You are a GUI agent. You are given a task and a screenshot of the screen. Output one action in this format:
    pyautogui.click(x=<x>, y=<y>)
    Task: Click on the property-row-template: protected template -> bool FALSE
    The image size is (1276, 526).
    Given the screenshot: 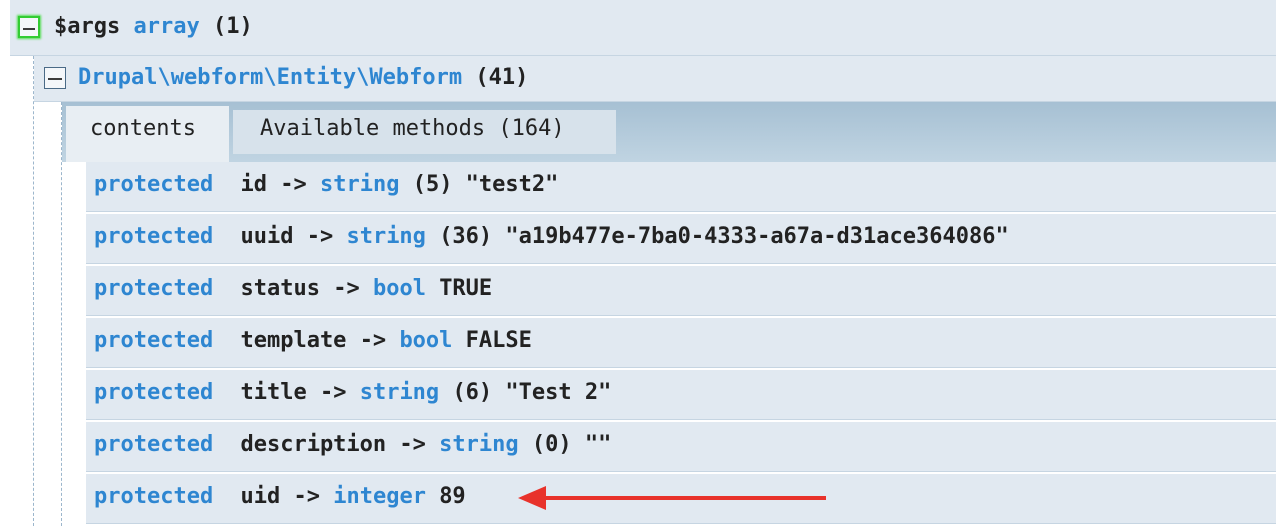 What is the action you would take?
    pyautogui.click(x=681, y=343)
    